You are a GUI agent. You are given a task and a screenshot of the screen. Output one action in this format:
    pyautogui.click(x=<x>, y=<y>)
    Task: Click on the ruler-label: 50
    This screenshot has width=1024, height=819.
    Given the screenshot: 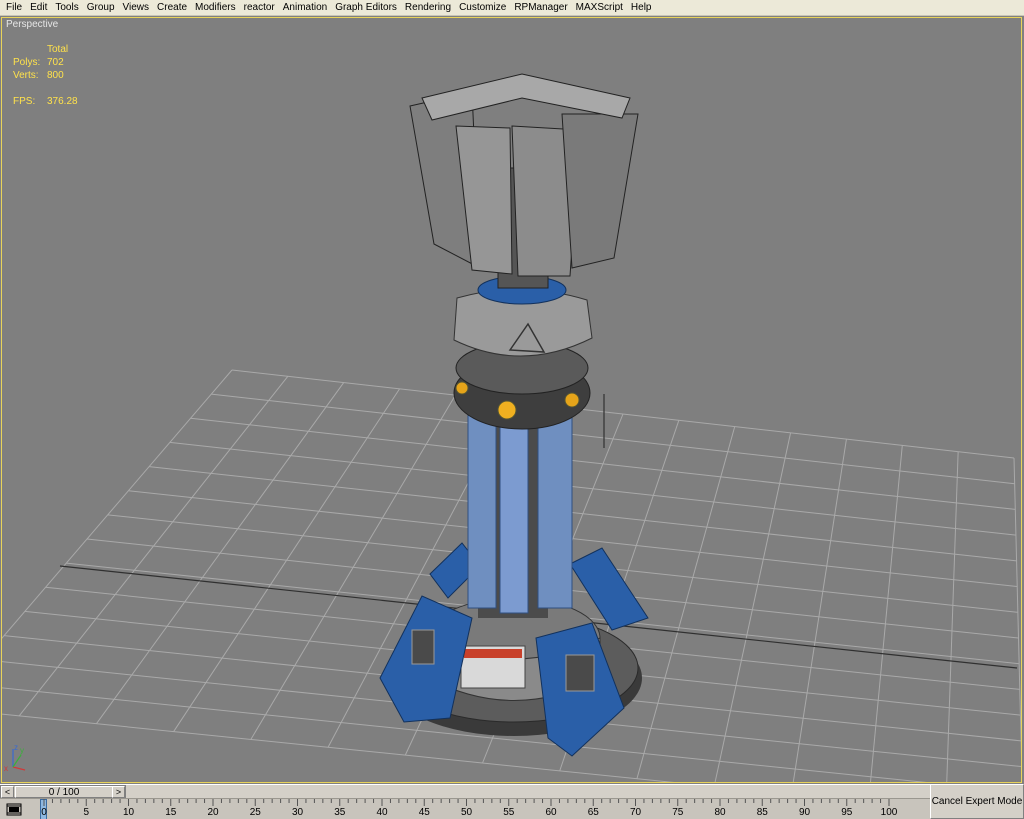 What is the action you would take?
    pyautogui.click(x=466, y=812)
    